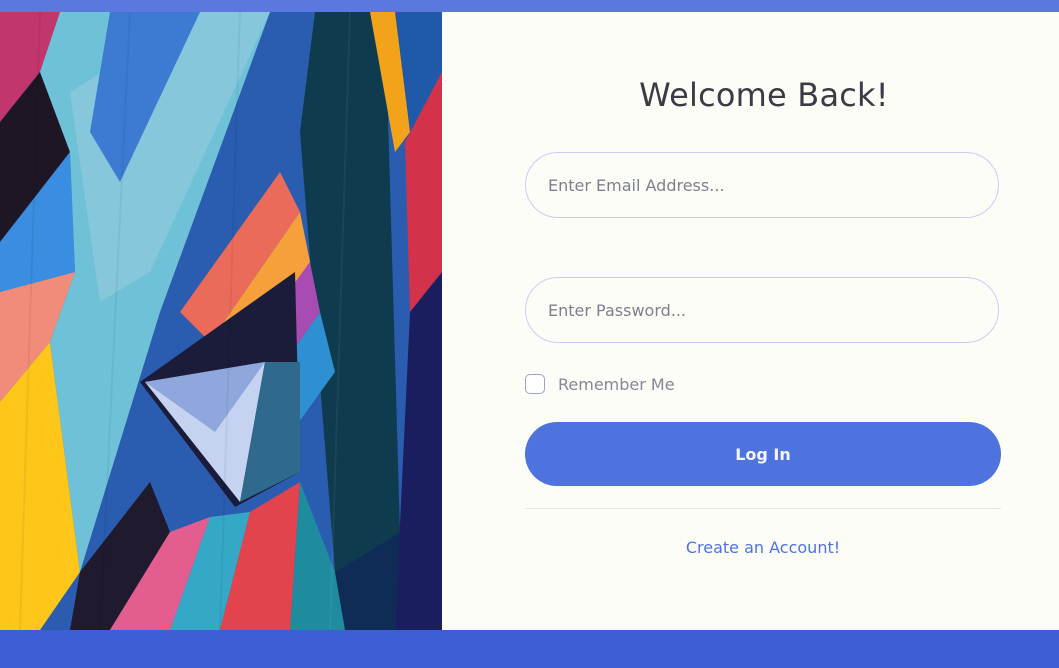  What do you see at coordinates (762, 310) in the screenshot?
I see `password-input` at bounding box center [762, 310].